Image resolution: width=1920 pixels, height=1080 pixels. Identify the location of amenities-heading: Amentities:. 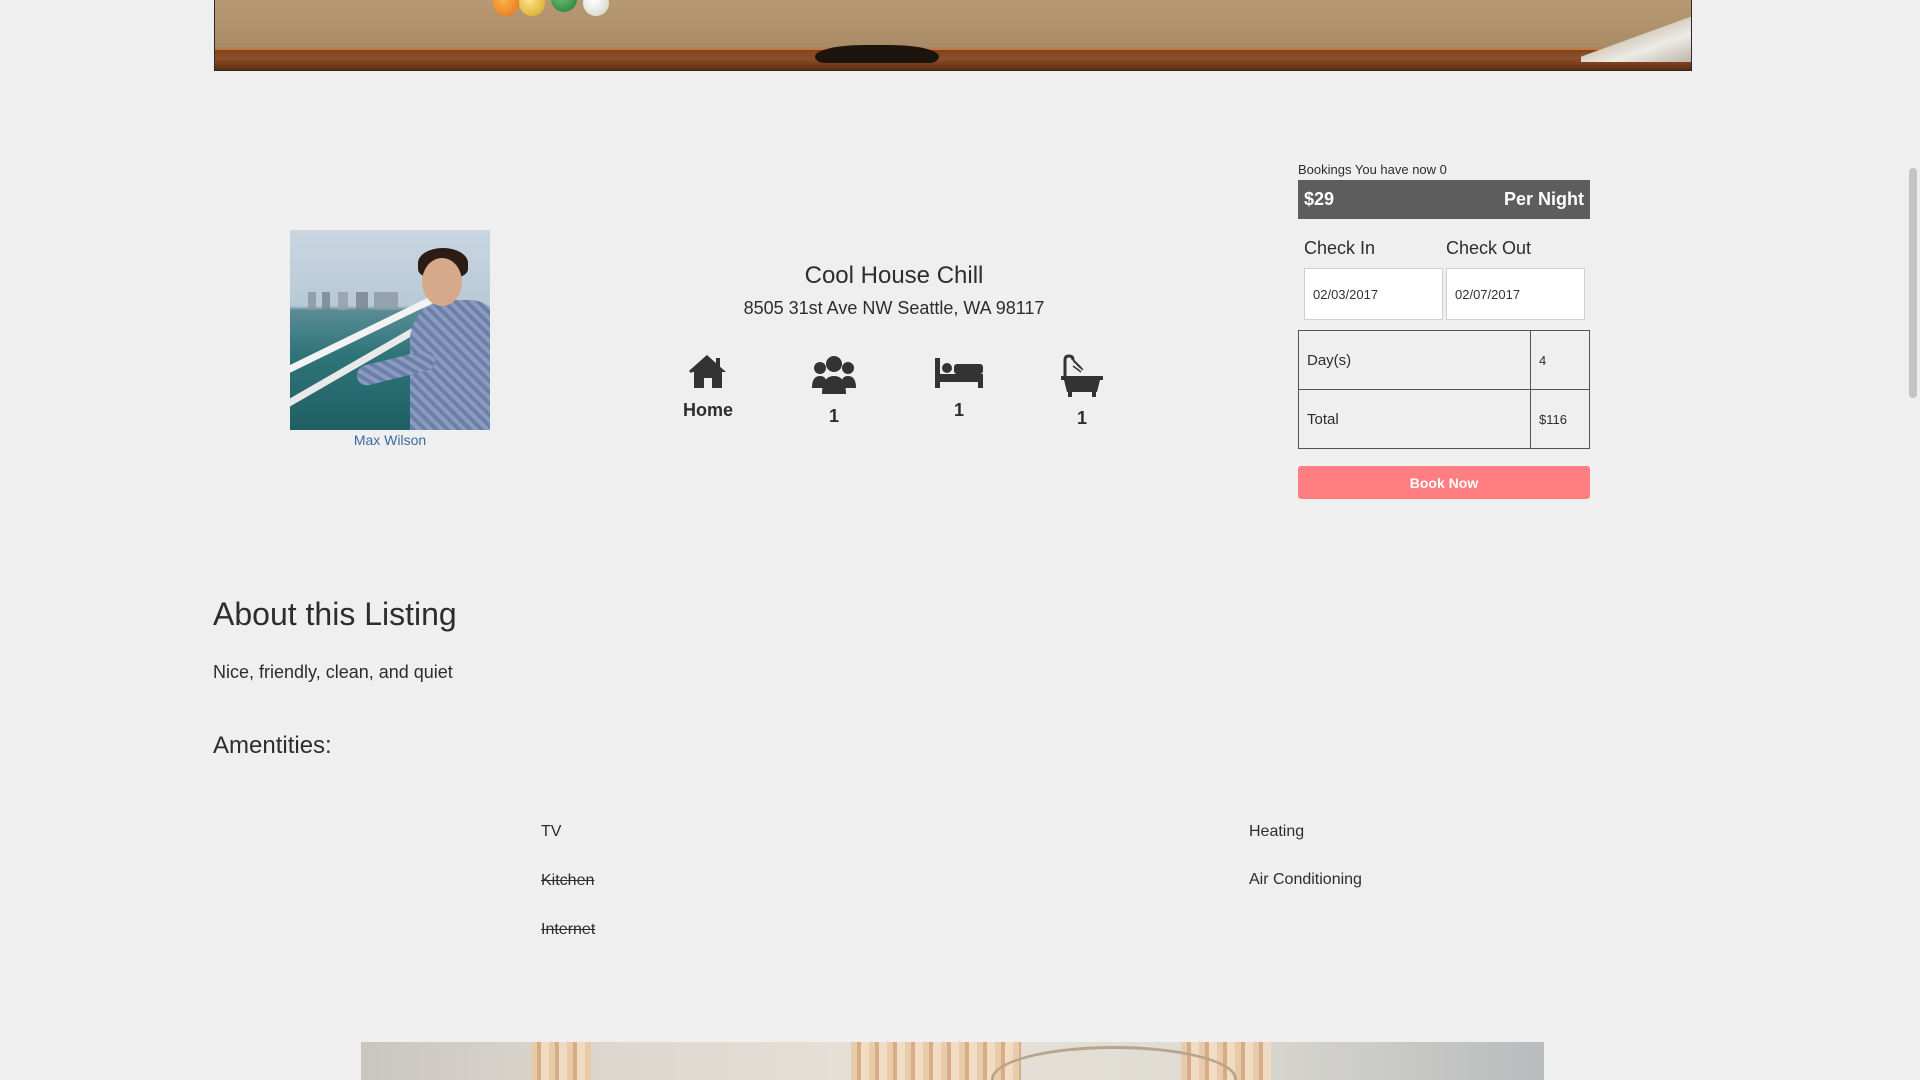
(272, 745).